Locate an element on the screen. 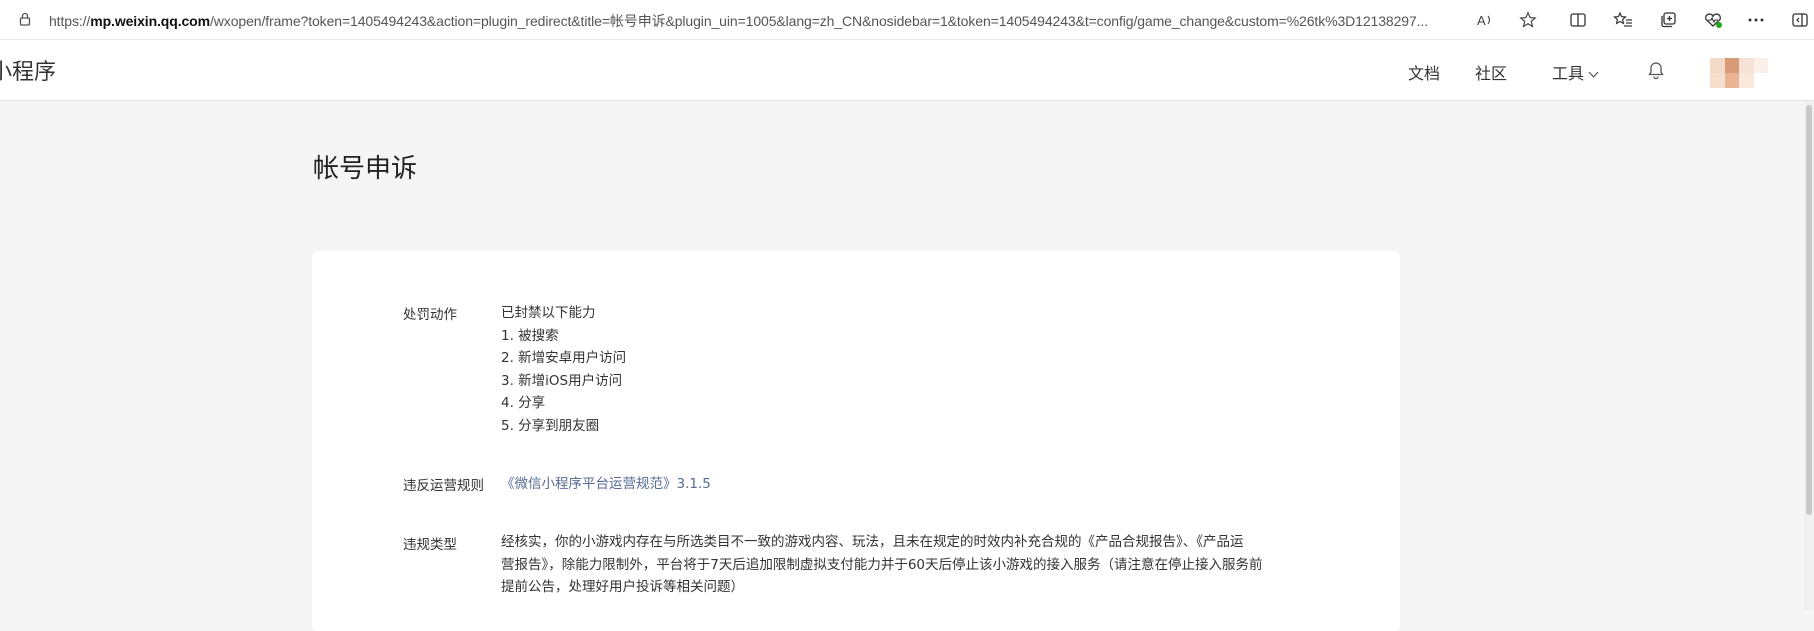  nav-docs: 文档 is located at coordinates (1424, 72).